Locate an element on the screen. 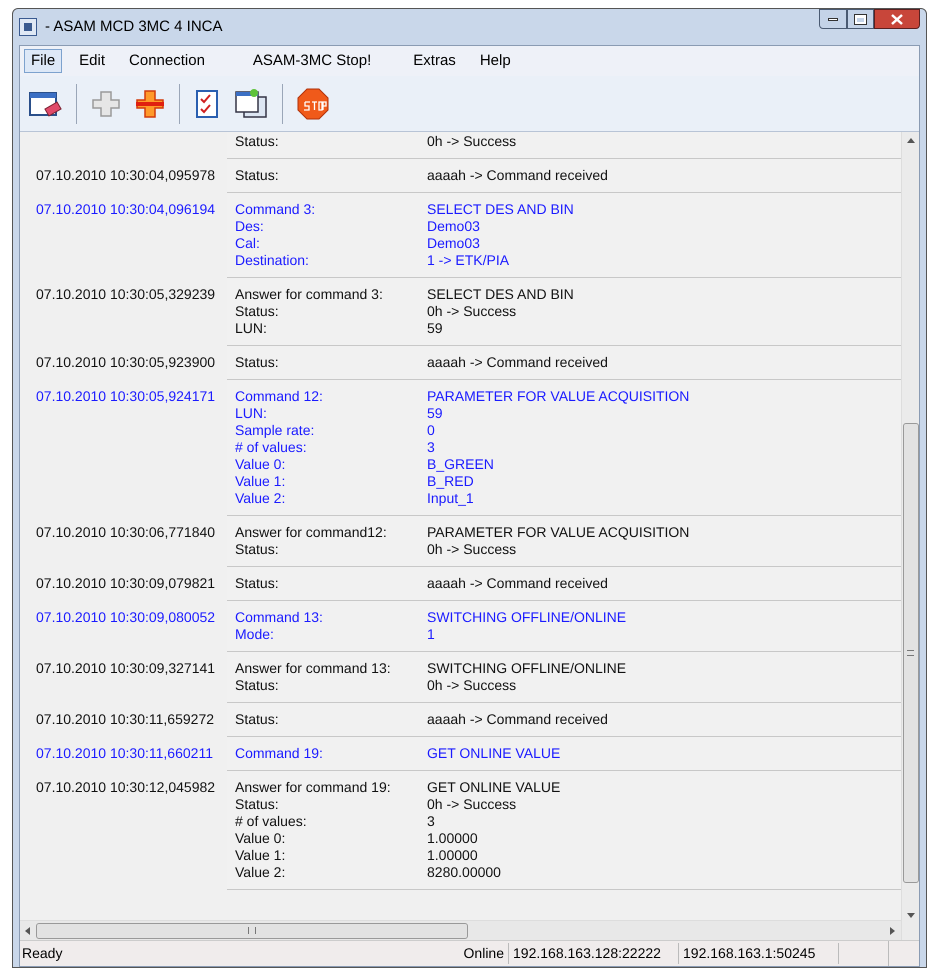  checklist-icon is located at coordinates (207, 103).